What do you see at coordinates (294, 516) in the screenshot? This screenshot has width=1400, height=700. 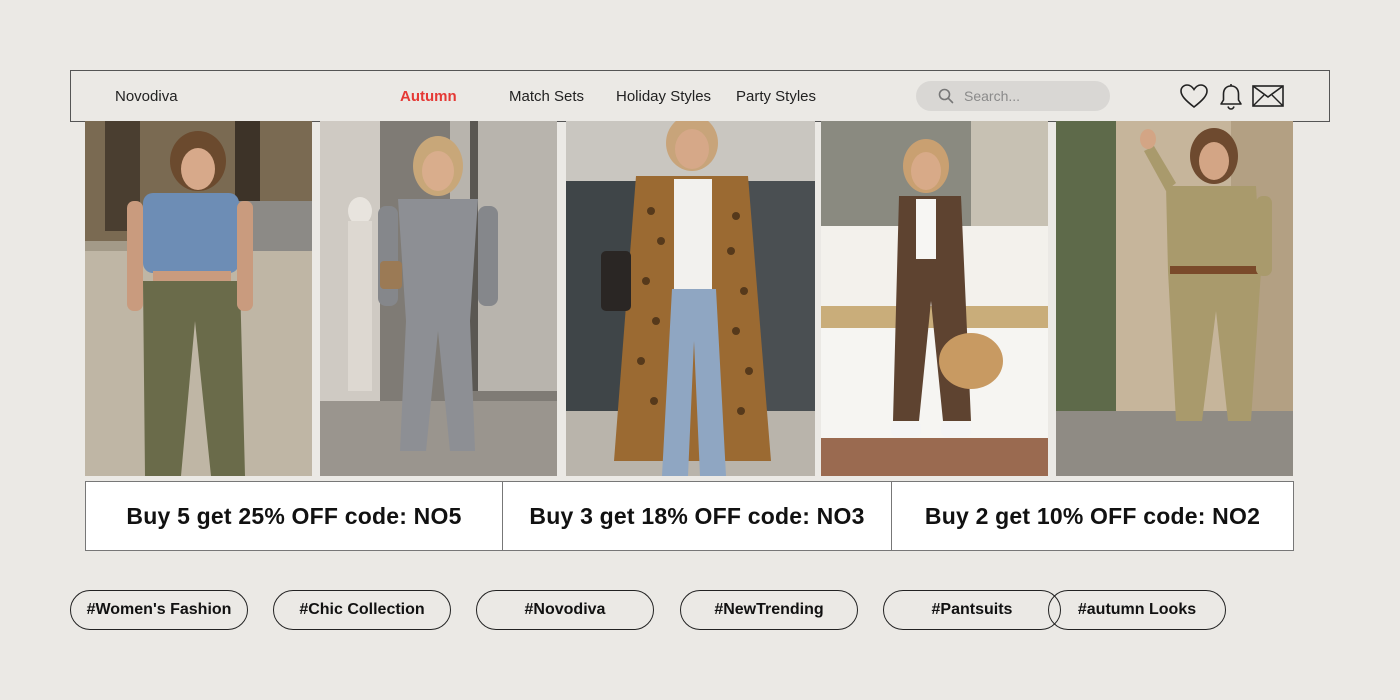 I see `promo-buy5: Buy 5 get 25% OFF code: NO5` at bounding box center [294, 516].